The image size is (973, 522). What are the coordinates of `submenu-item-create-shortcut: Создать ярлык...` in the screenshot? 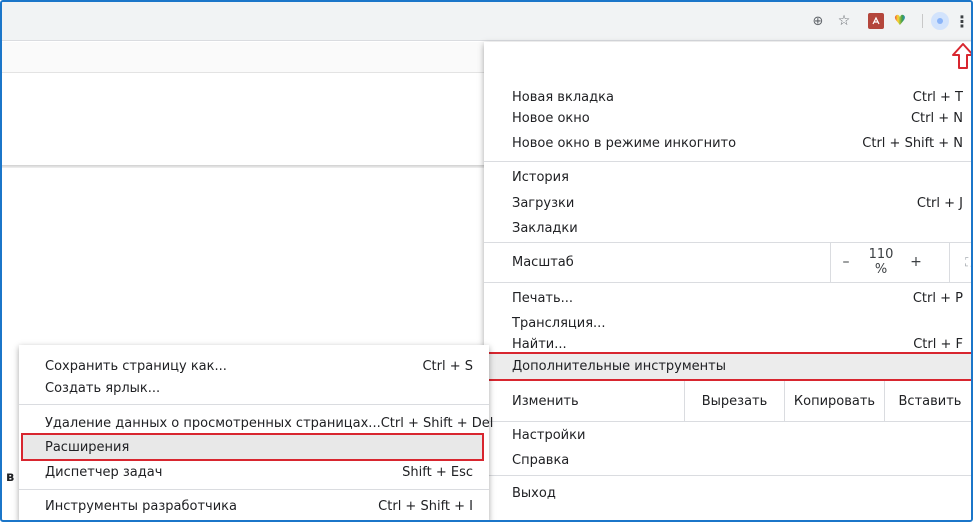 It's located at (254, 388).